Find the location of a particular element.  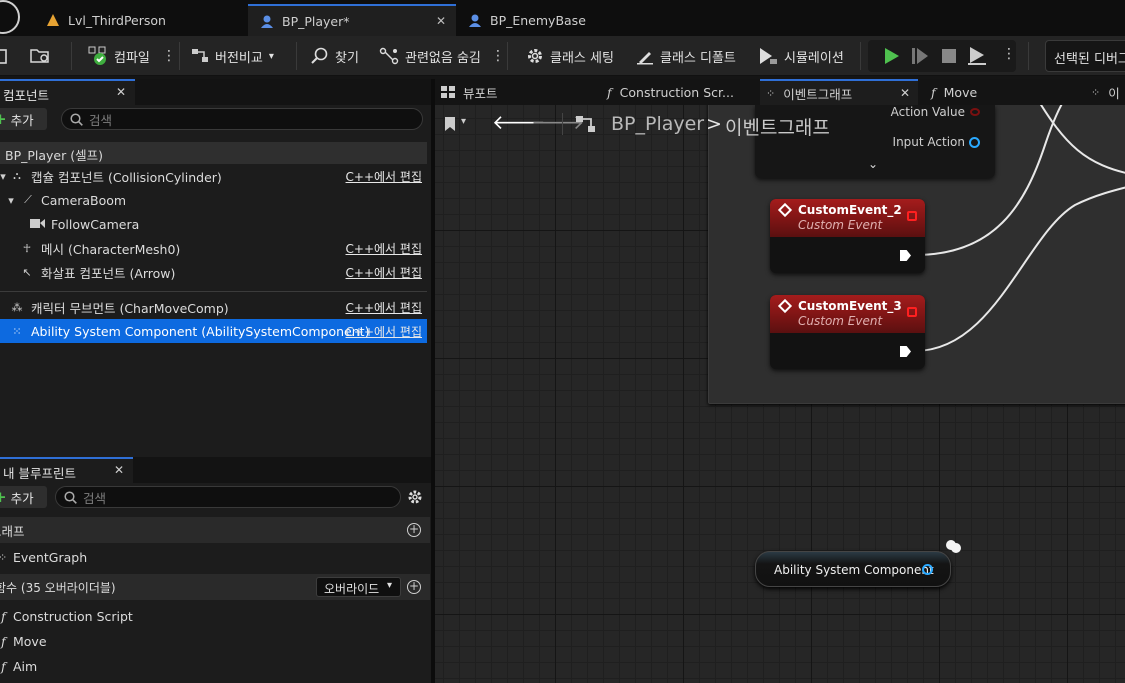

function-icon: f is located at coordinates (3, 616).